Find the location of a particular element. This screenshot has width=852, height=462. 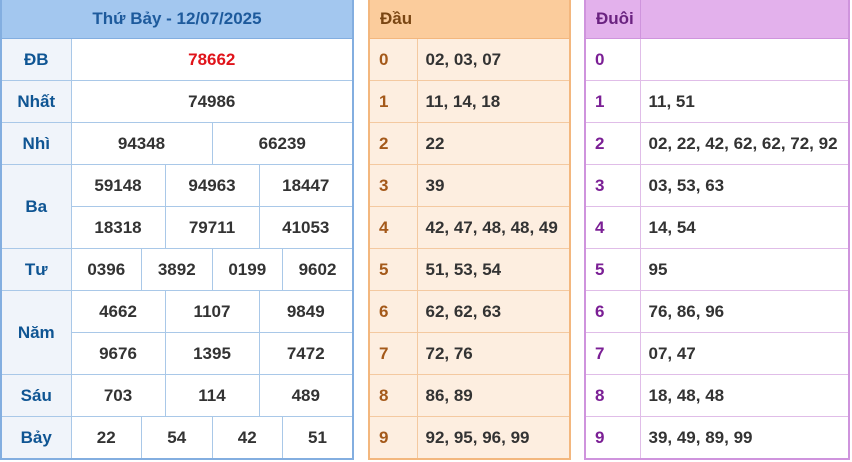

dau-values: 11, 14, 18 is located at coordinates (493, 101).